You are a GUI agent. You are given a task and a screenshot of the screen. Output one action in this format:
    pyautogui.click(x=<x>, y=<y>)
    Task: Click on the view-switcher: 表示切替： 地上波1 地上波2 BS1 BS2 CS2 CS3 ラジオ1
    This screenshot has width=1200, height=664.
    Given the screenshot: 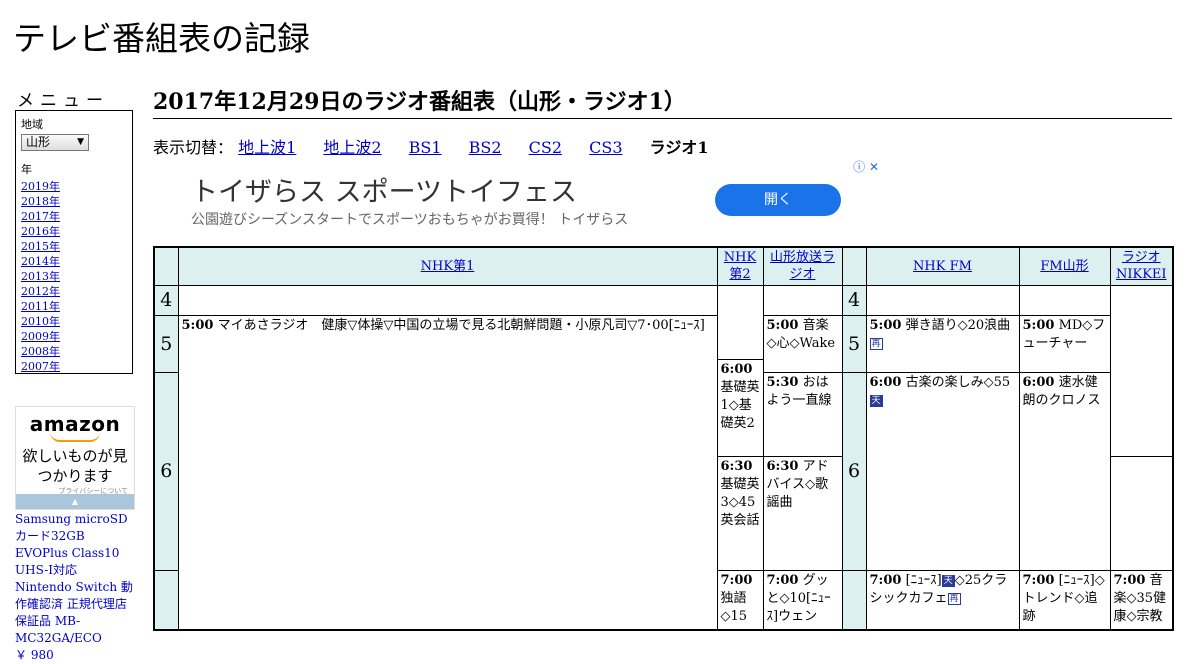 What is the action you would take?
    pyautogui.click(x=441, y=146)
    